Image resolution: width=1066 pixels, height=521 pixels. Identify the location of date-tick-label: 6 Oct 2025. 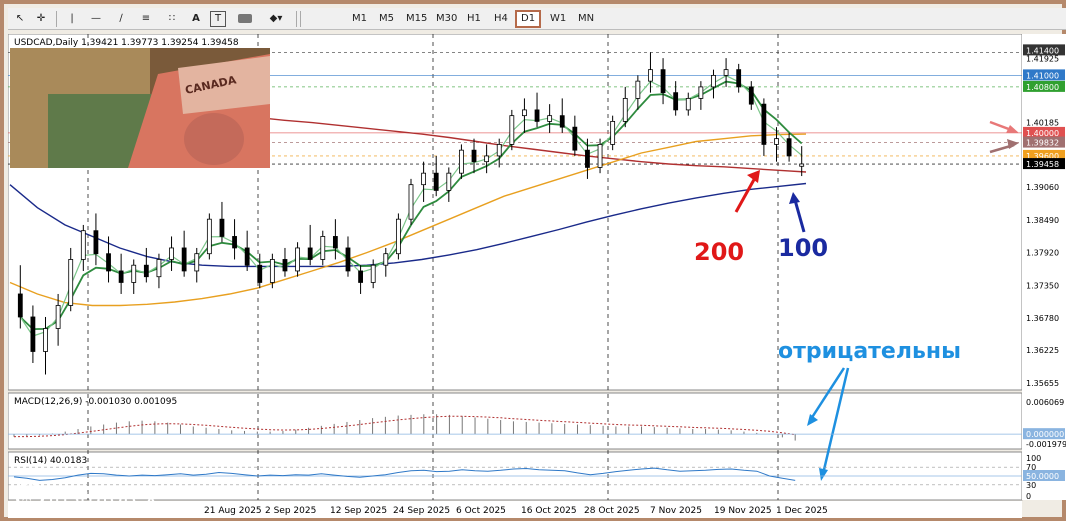
(481, 511).